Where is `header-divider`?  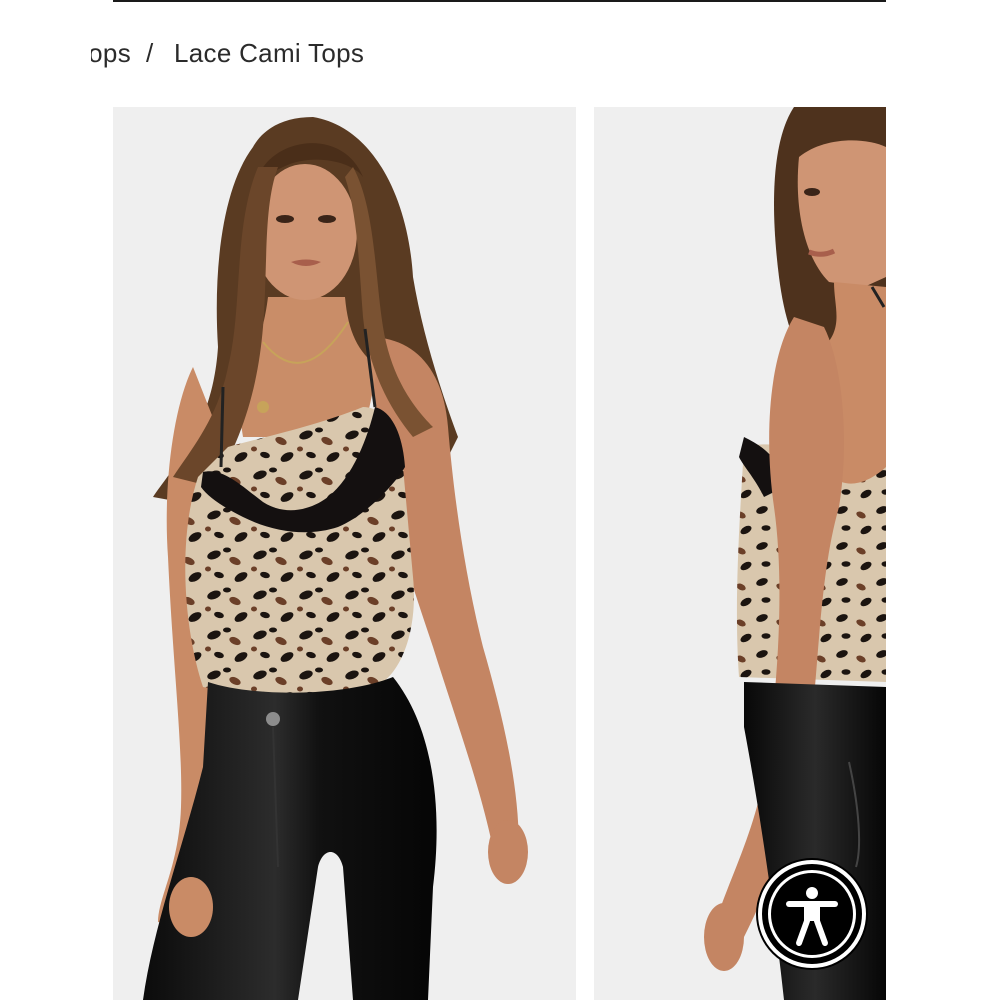
header-divider is located at coordinates (499, 1).